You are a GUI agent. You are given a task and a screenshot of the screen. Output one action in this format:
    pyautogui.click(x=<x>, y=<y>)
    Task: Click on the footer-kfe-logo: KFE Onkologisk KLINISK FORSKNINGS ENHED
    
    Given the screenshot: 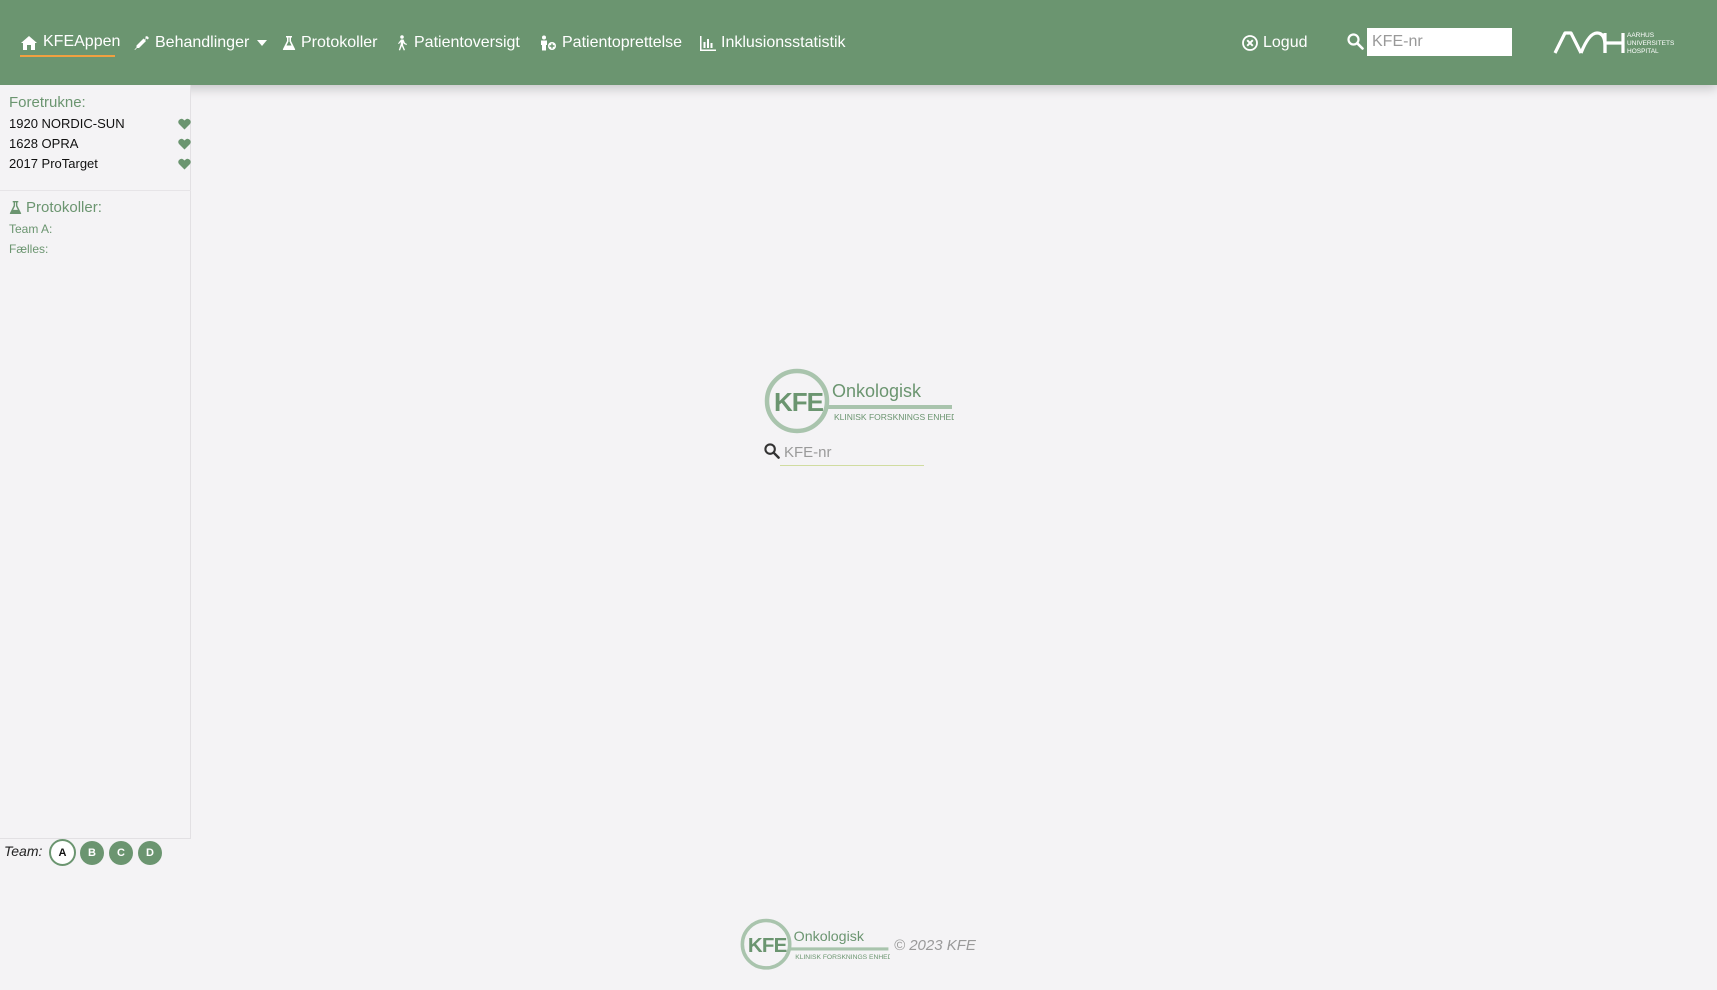 What is the action you would take?
    pyautogui.click(x=815, y=944)
    